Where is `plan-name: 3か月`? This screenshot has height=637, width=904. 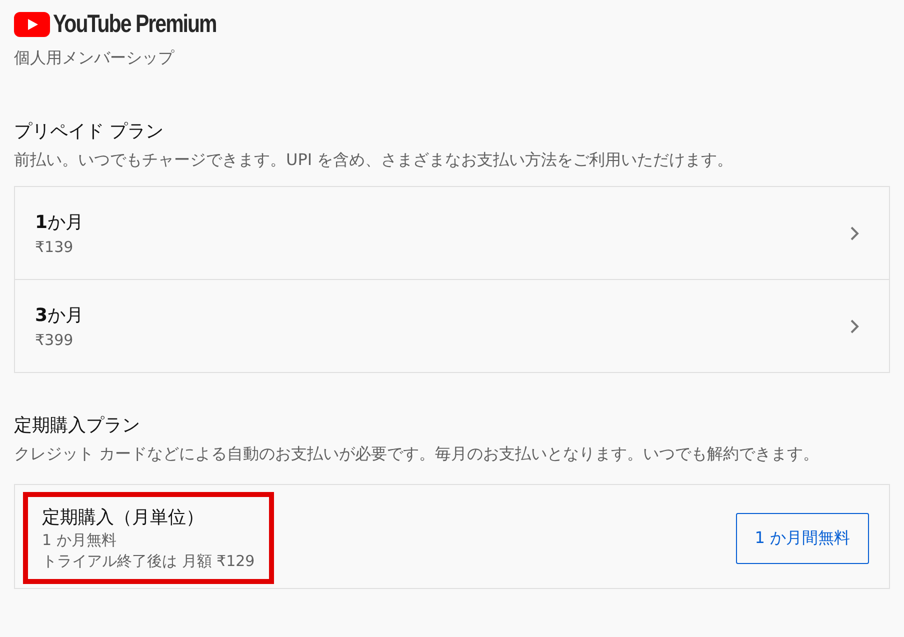 plan-name: 3か月 is located at coordinates (59, 315).